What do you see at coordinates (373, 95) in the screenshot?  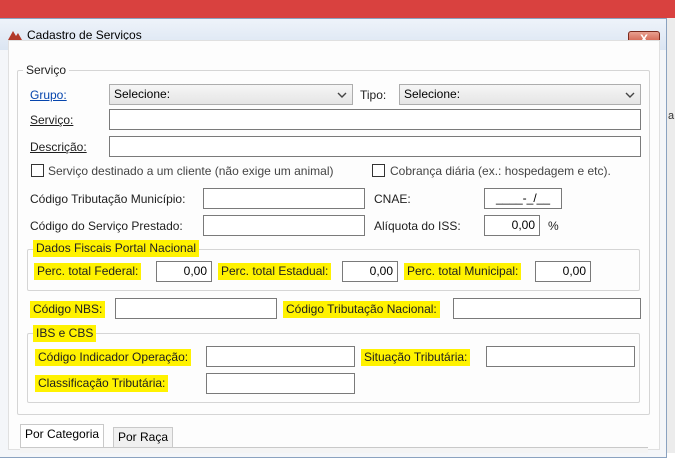 I see `tipo-label: Tipo:` at bounding box center [373, 95].